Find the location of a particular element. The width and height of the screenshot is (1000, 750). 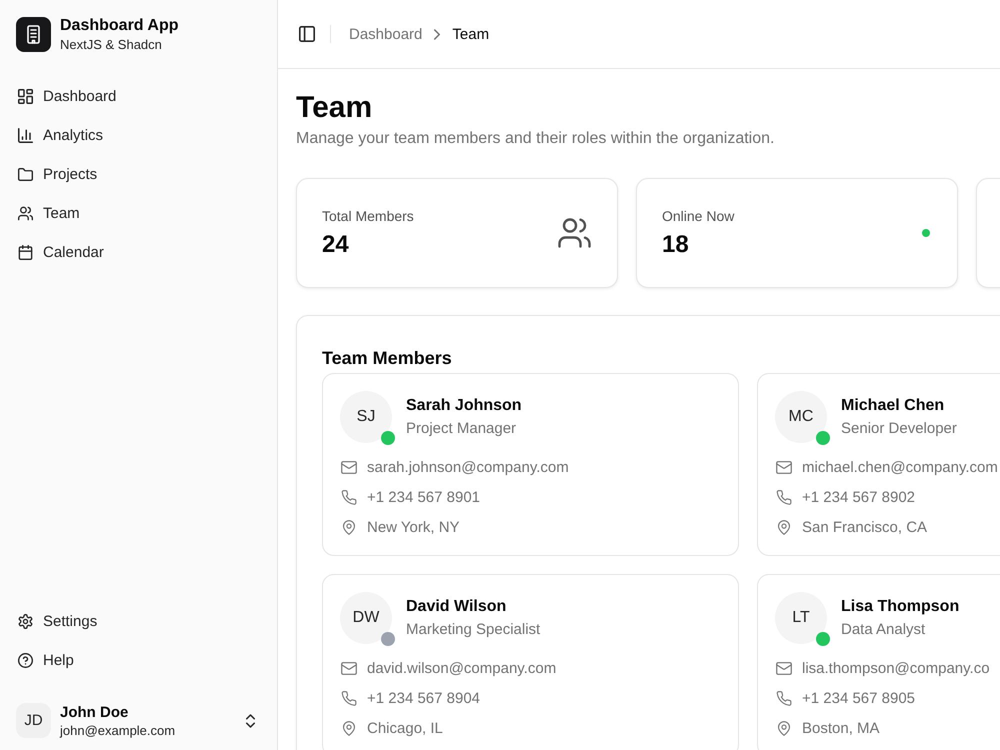

location-text: Chicago, IL is located at coordinates (405, 728).